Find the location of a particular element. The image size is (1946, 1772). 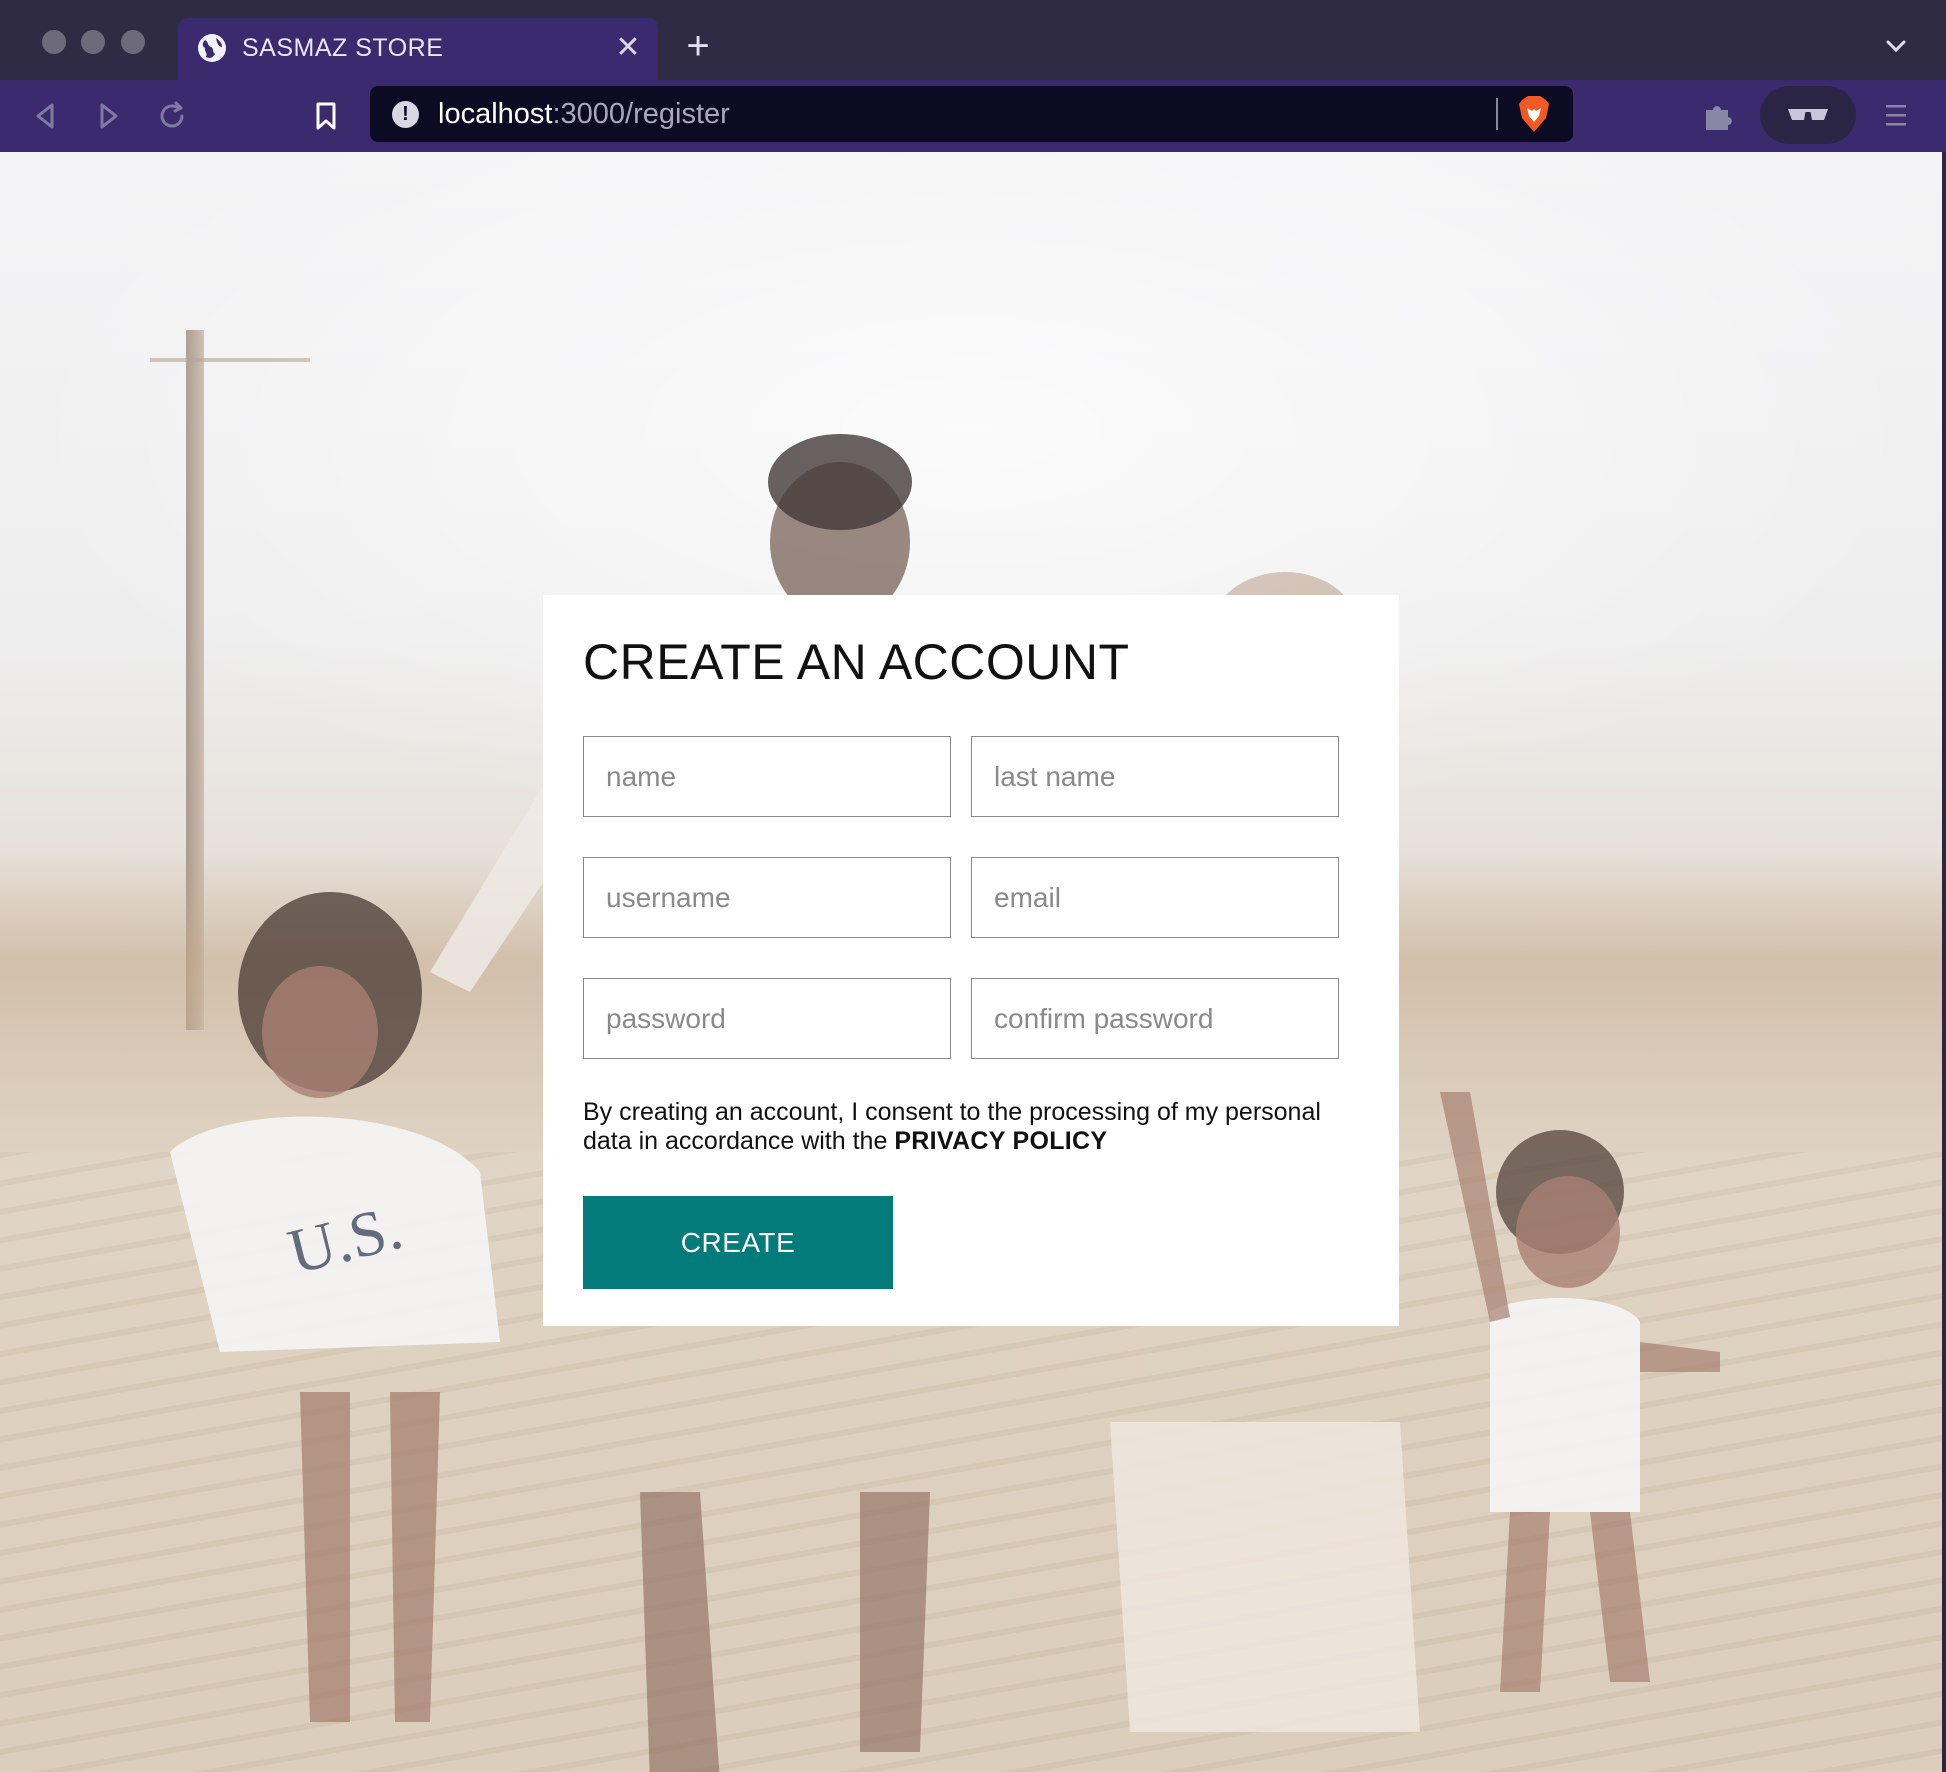

plus-icon: + is located at coordinates (698, 46).